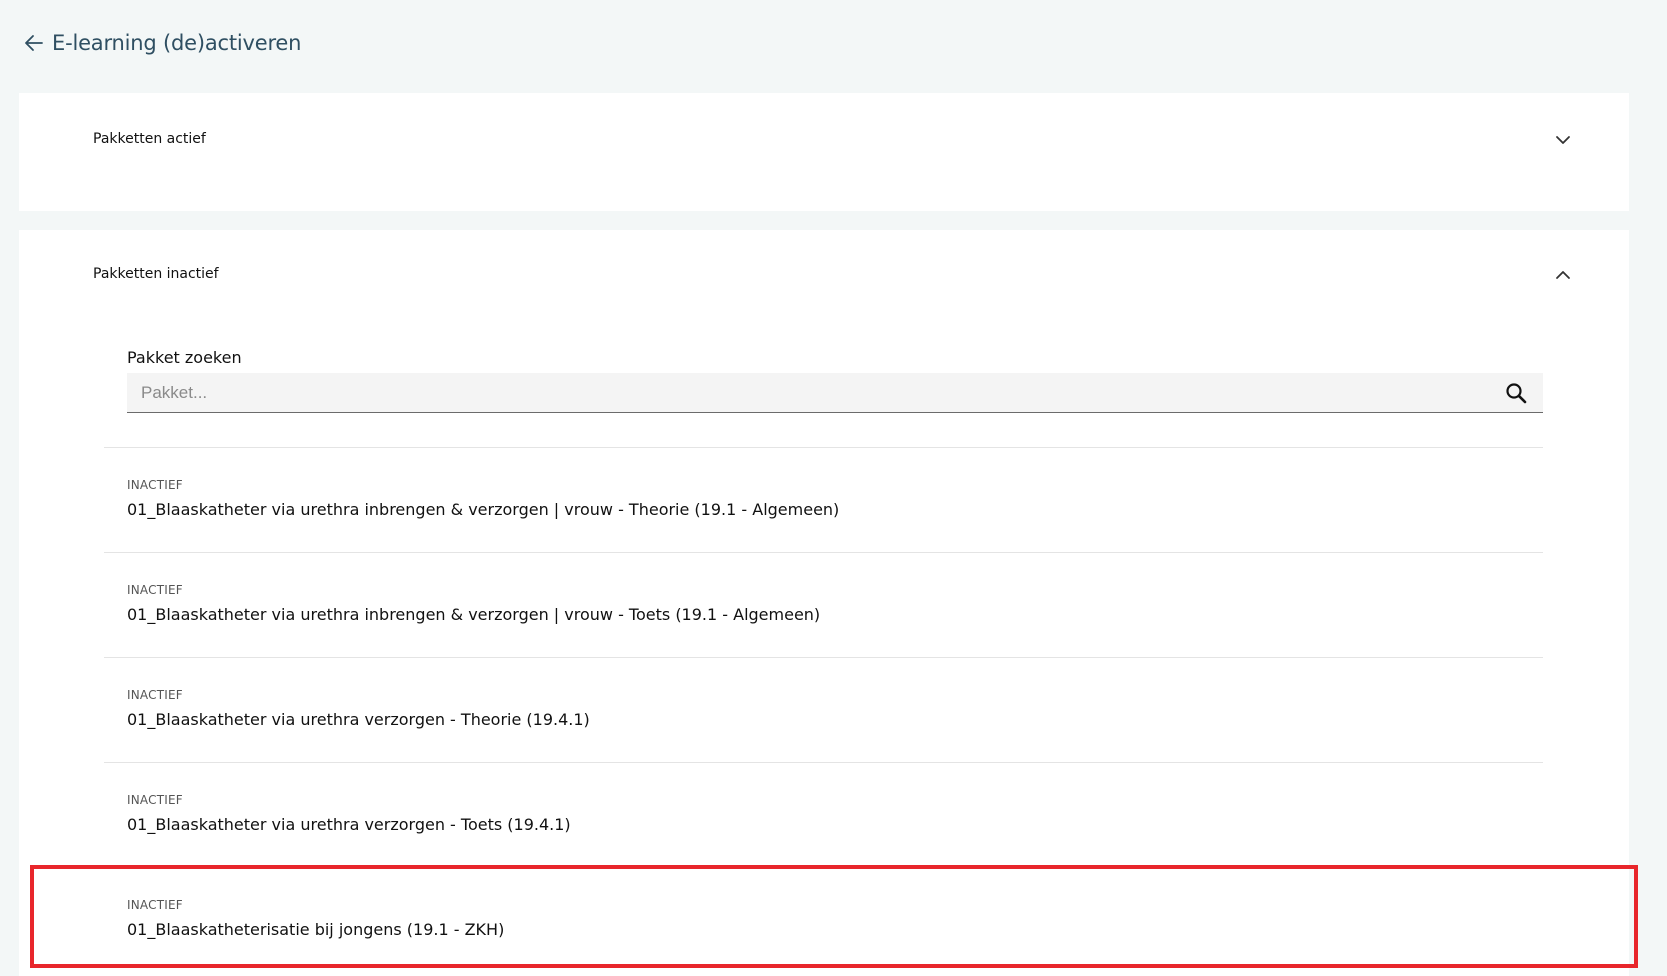 Image resolution: width=1667 pixels, height=976 pixels. What do you see at coordinates (1563, 275) in the screenshot?
I see `chevron-up-icon` at bounding box center [1563, 275].